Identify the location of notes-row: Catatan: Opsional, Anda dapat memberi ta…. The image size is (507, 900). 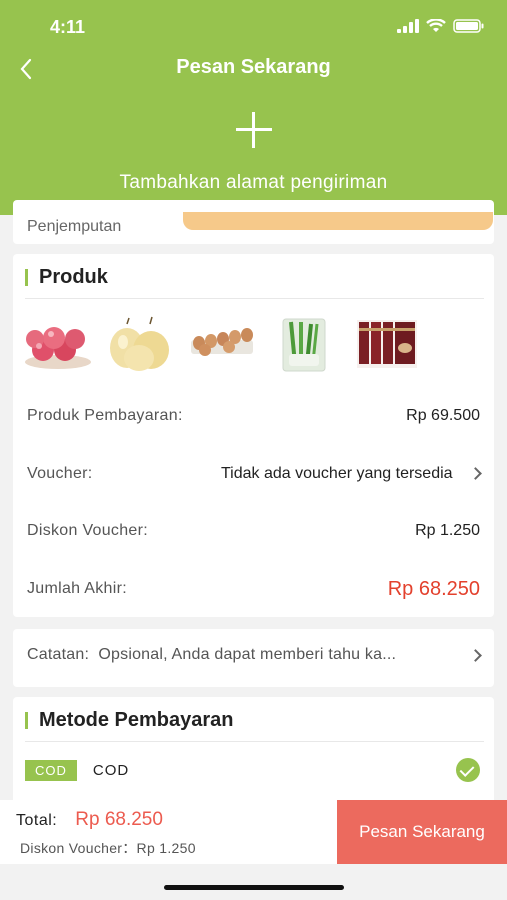
(253, 658).